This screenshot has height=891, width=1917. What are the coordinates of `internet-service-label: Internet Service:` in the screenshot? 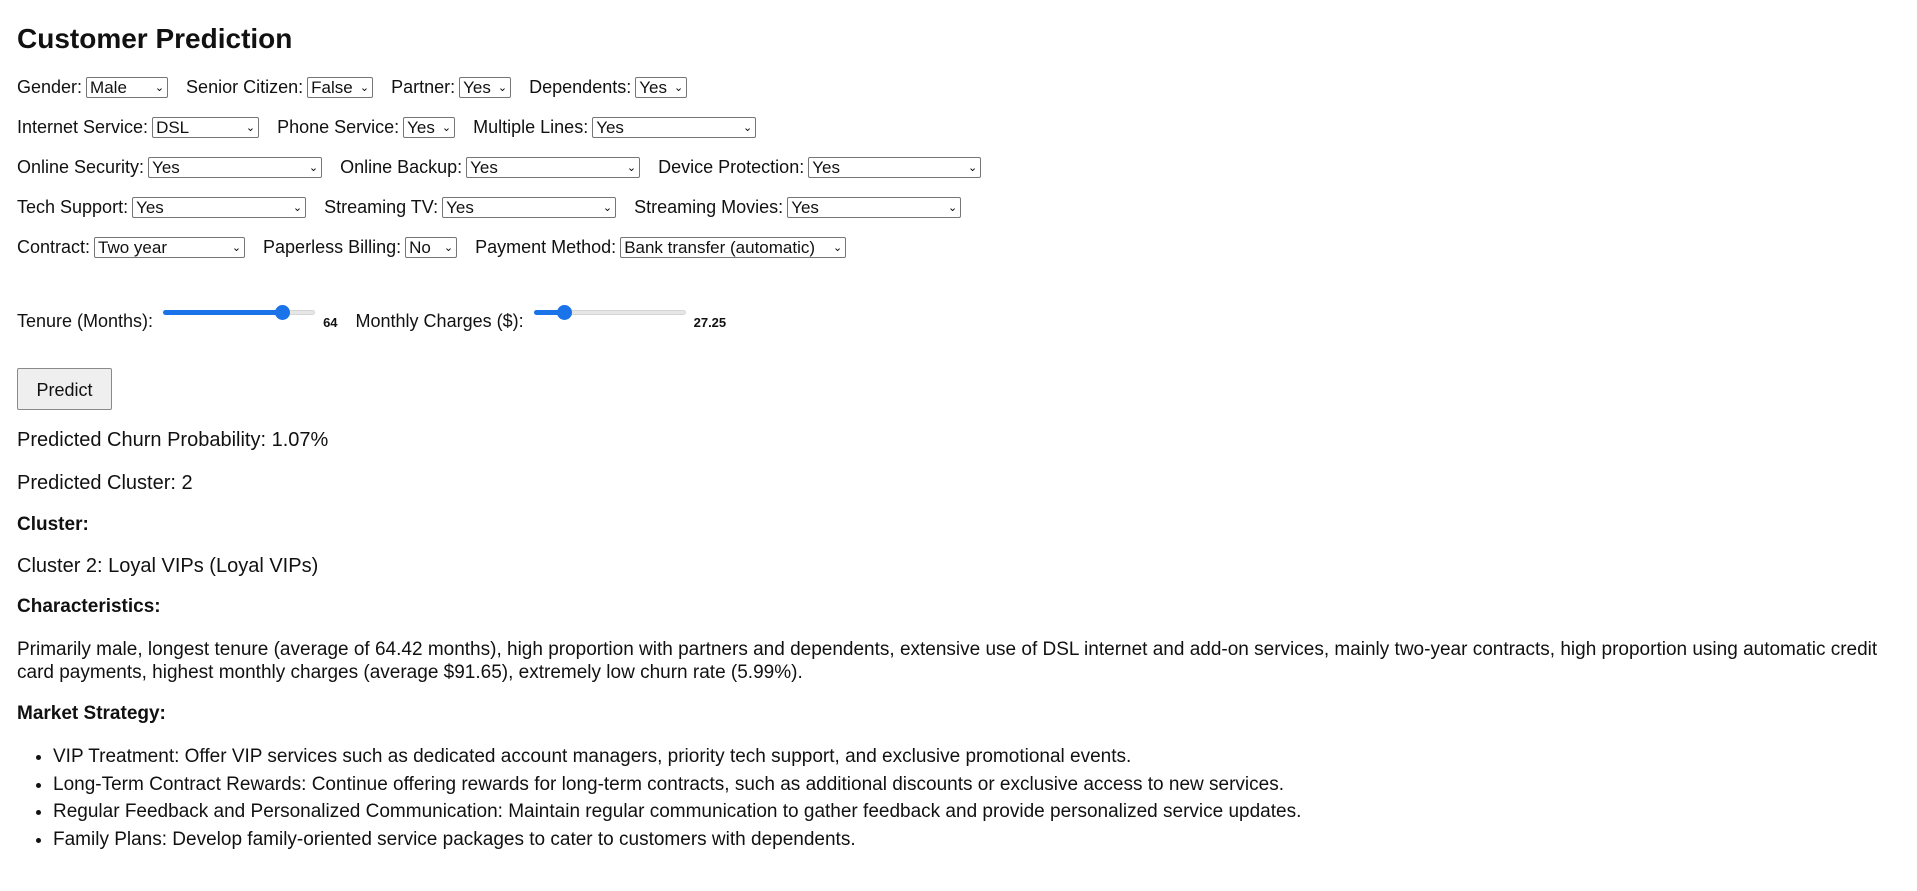 It's located at (83, 126).